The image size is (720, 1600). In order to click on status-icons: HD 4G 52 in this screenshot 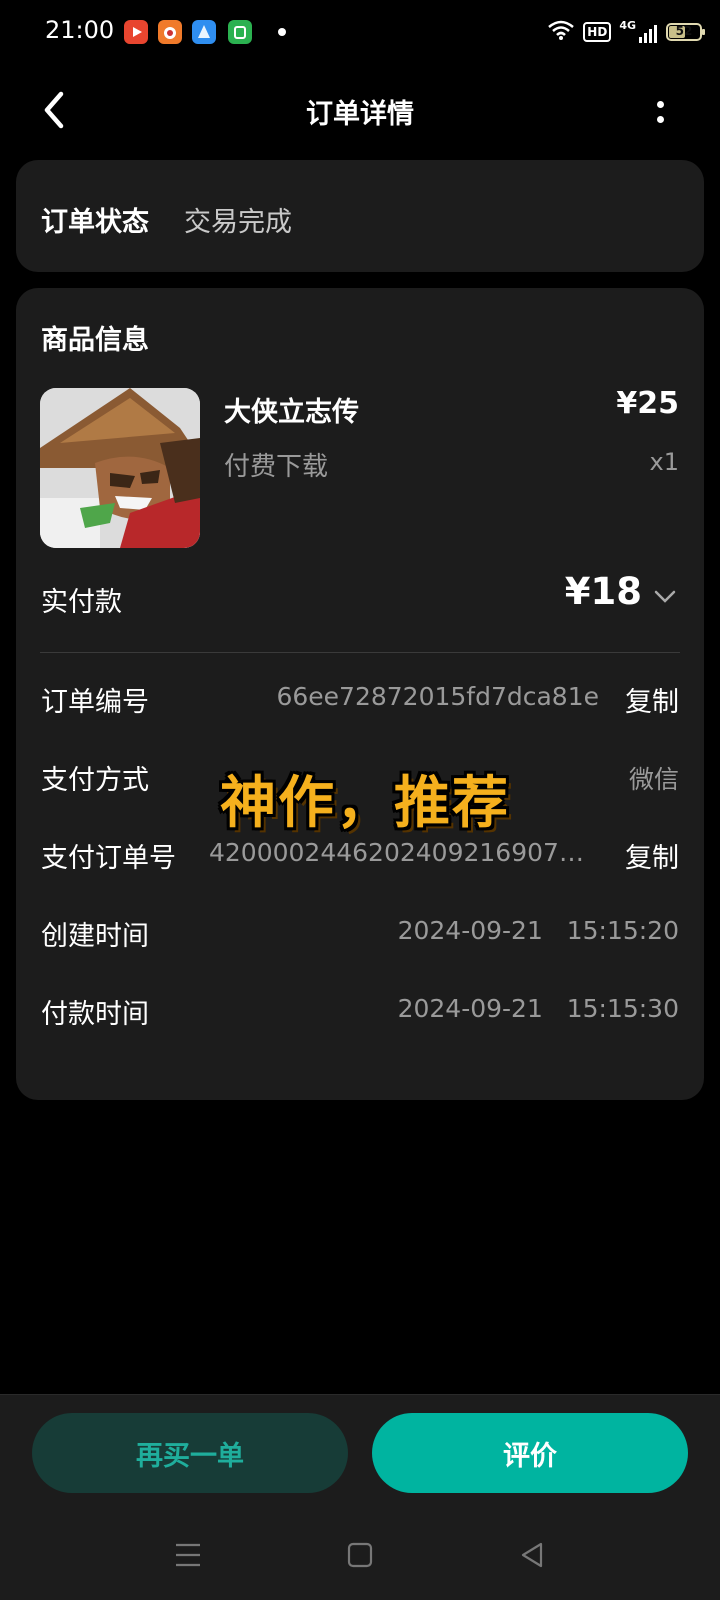, I will do `click(626, 32)`.